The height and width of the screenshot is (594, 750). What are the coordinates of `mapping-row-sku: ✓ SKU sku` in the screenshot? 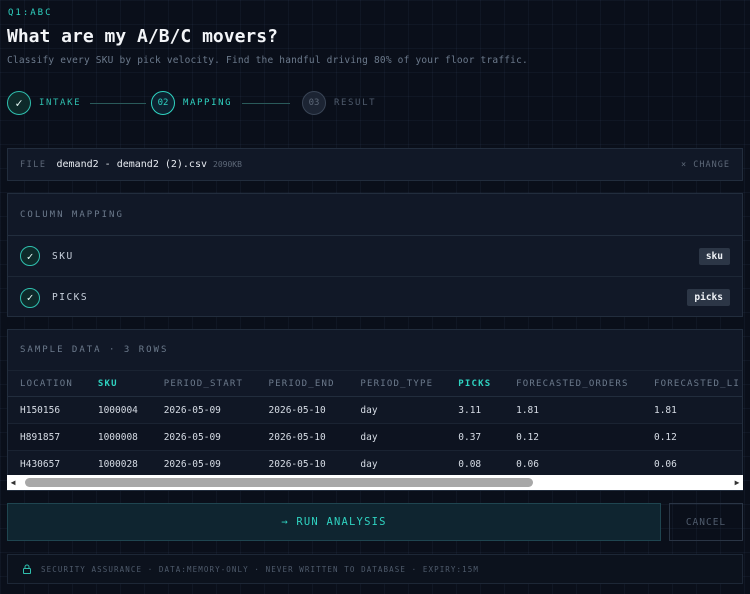 It's located at (375, 256).